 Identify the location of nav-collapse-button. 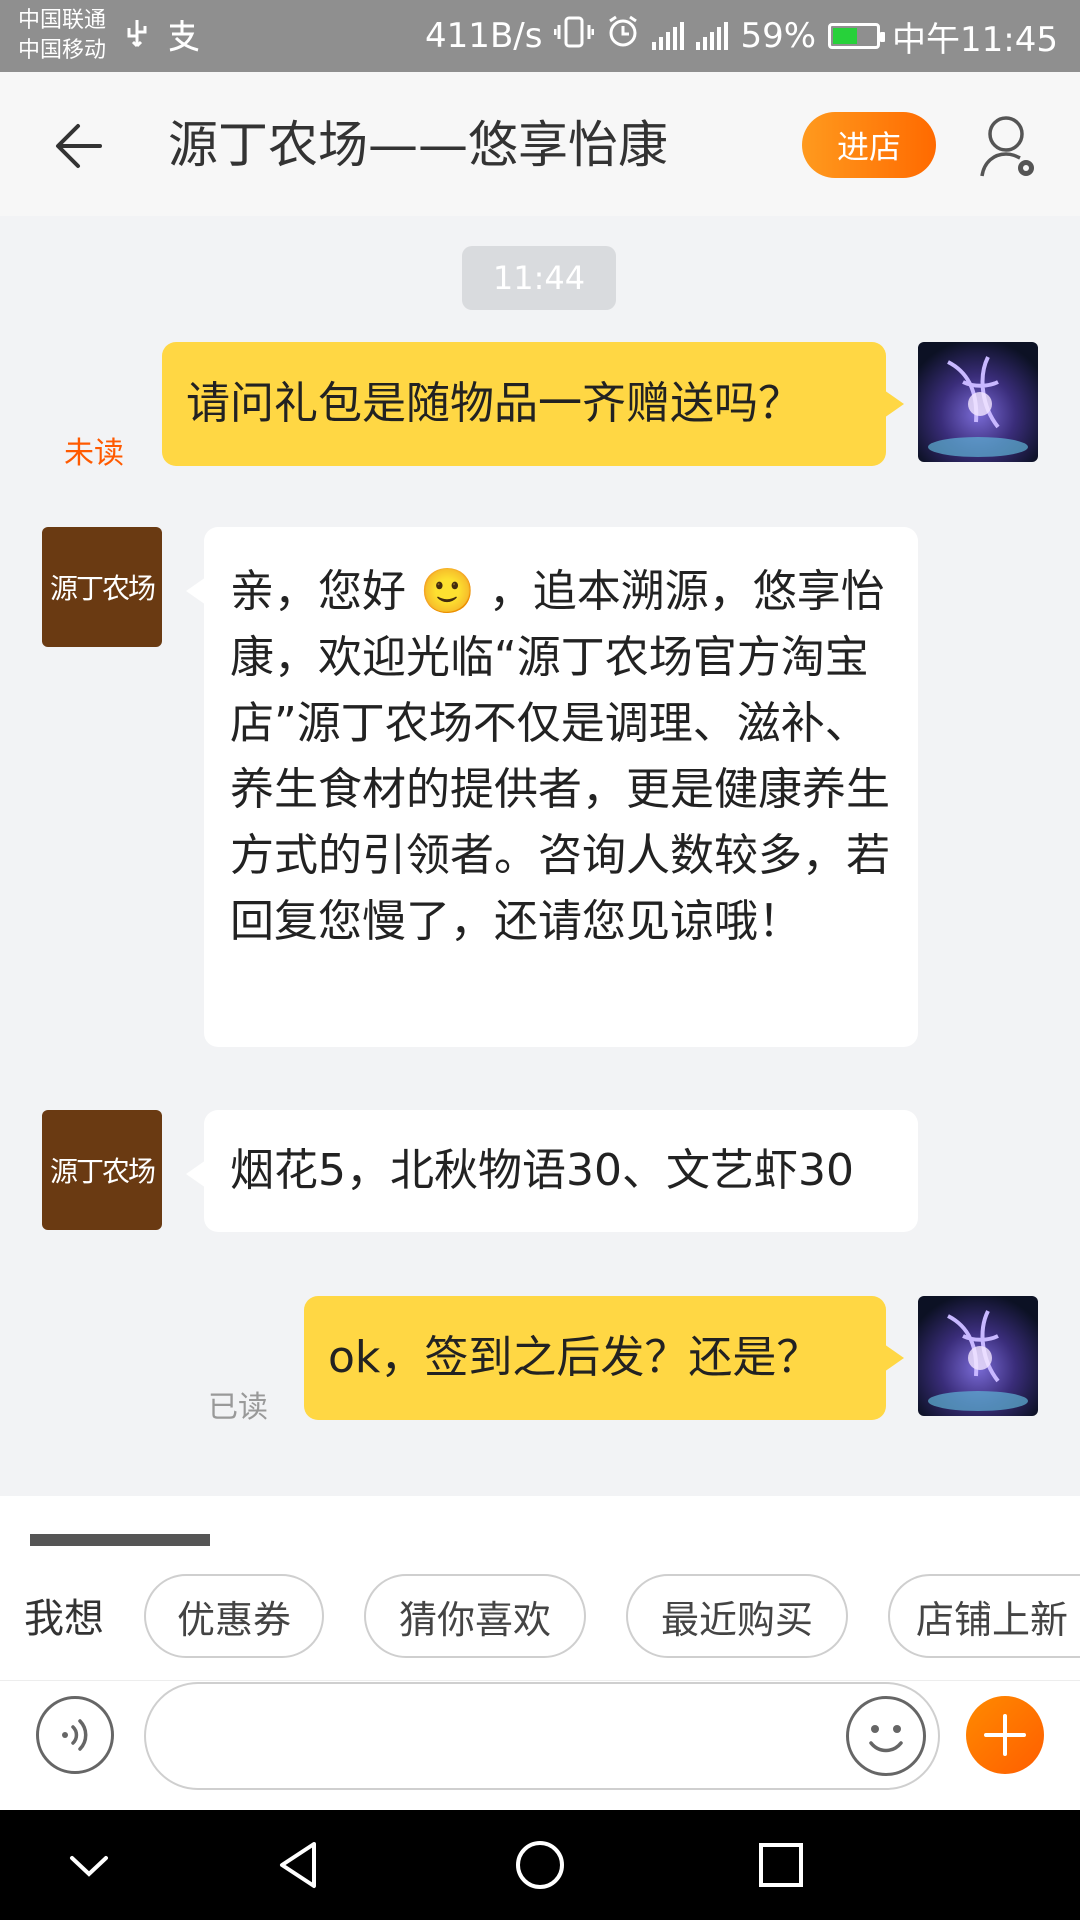
(89, 1865).